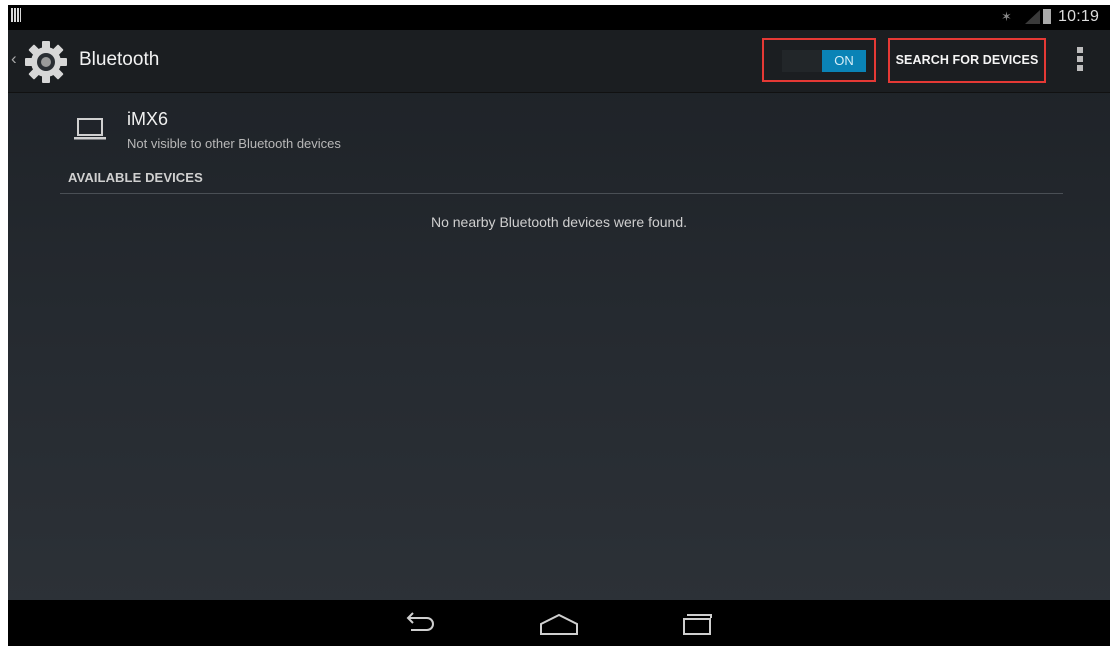  I want to click on search-highlight: SEARCH FOR DEVICES, so click(967, 60).